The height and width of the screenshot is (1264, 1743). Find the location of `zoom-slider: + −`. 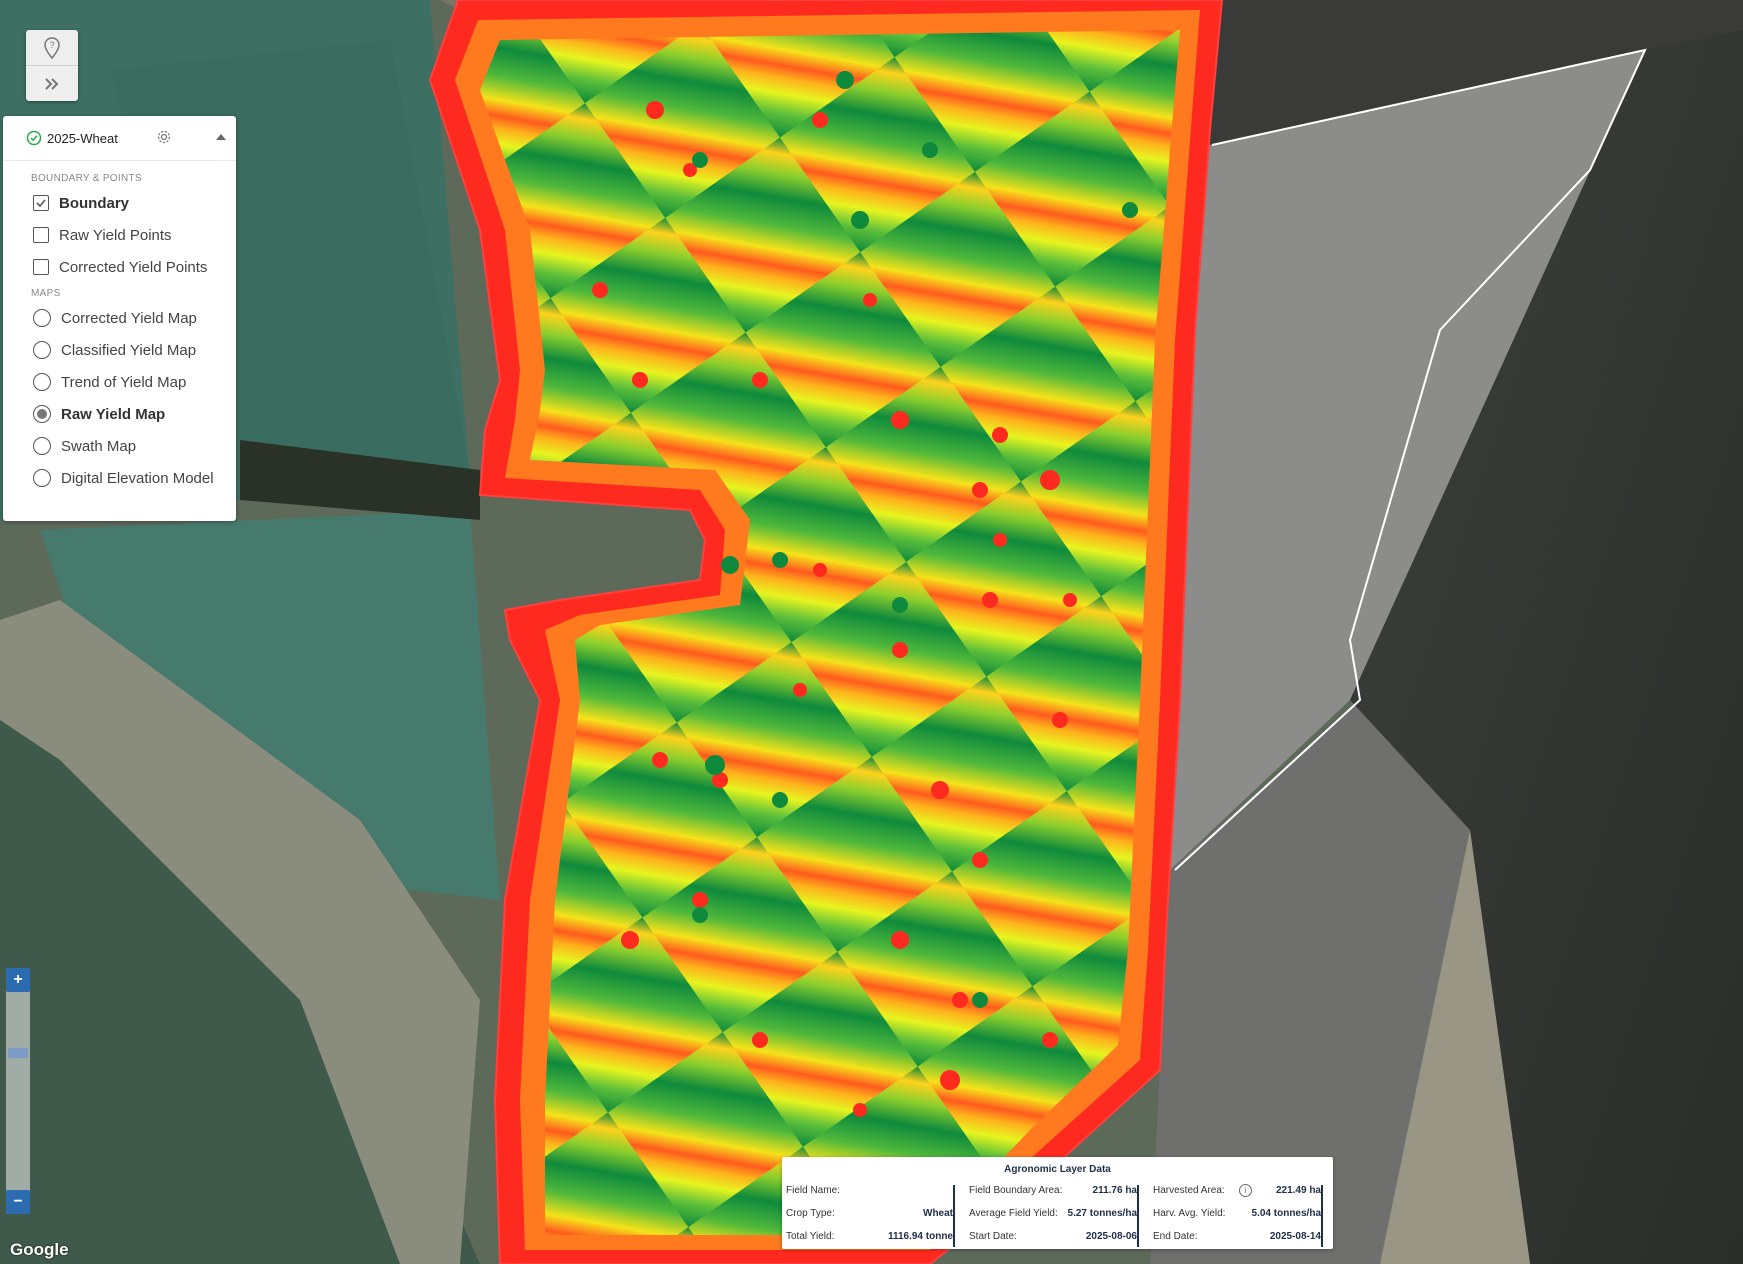

zoom-slider: + − is located at coordinates (18, 1091).